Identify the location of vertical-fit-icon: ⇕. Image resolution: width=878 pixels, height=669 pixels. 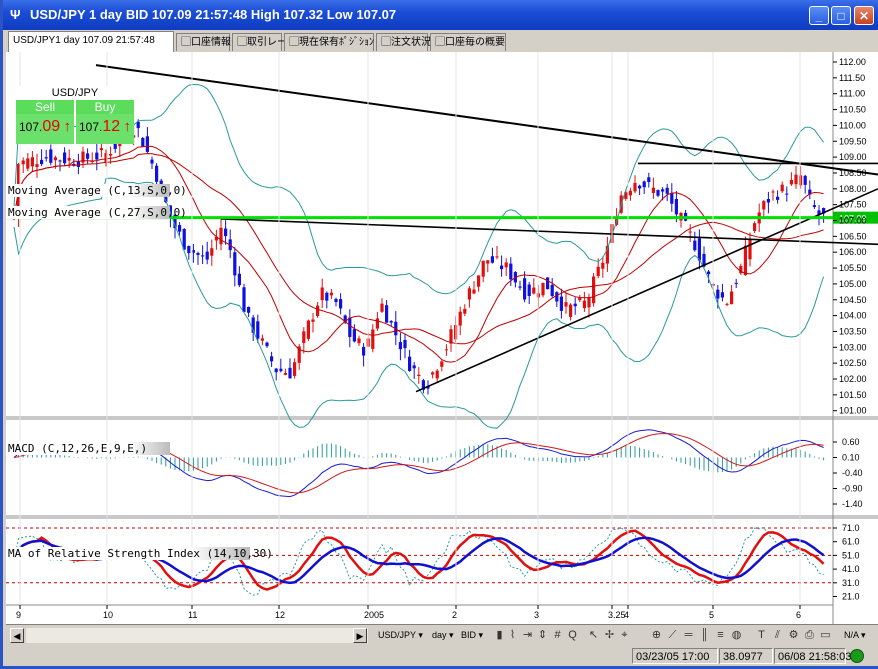
(542, 635).